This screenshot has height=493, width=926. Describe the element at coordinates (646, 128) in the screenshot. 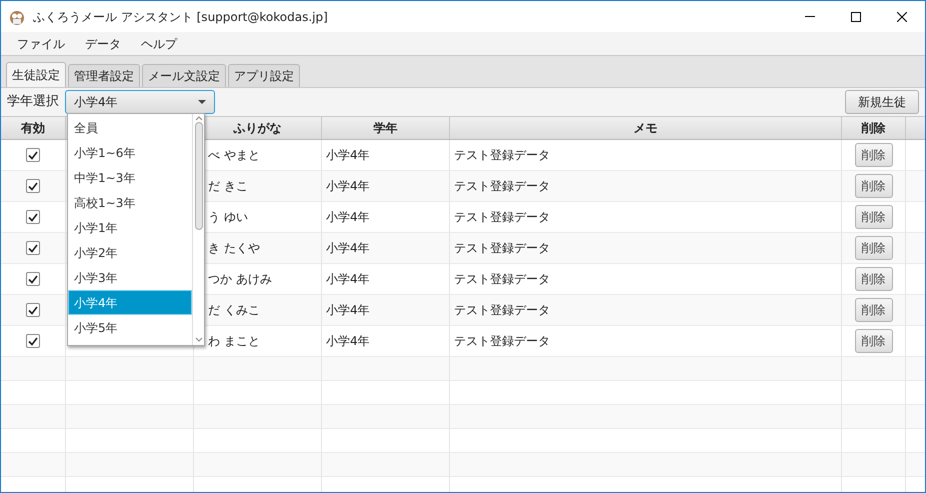

I see `column-header: メモ` at that location.